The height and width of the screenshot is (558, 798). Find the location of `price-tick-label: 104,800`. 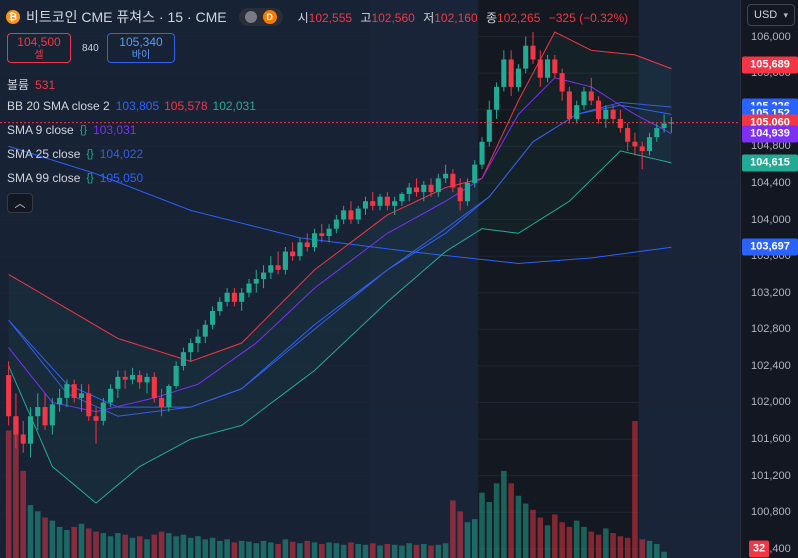

price-tick-label: 104,800 is located at coordinates (771, 146).